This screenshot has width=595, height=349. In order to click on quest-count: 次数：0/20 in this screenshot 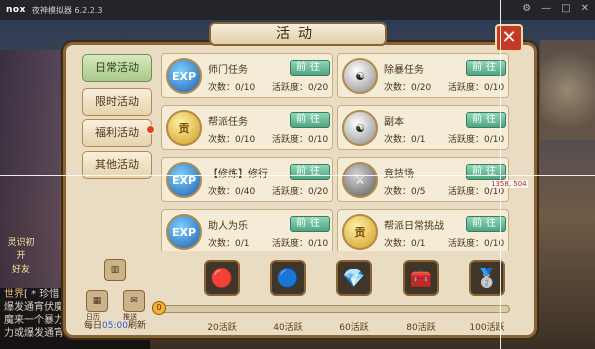, I will do `click(408, 88)`.